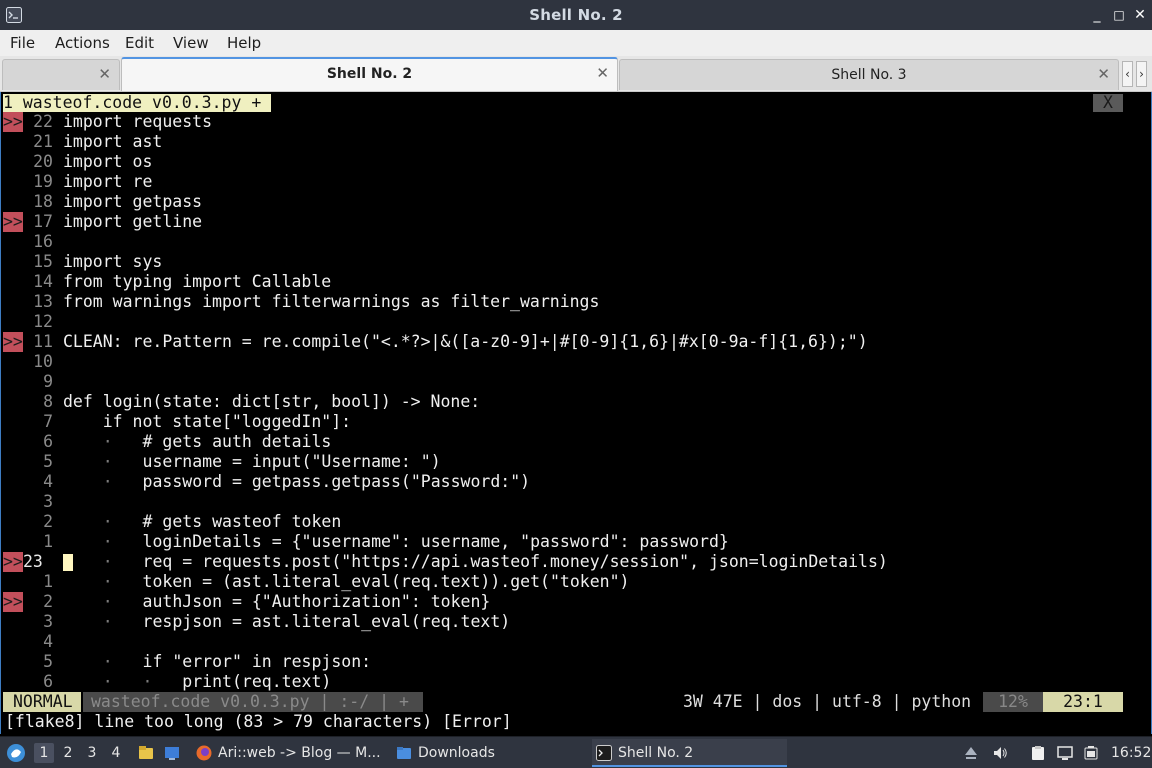 This screenshot has width=1152, height=768. What do you see at coordinates (566, 182) in the screenshot?
I see `code-line: 19 import re` at bounding box center [566, 182].